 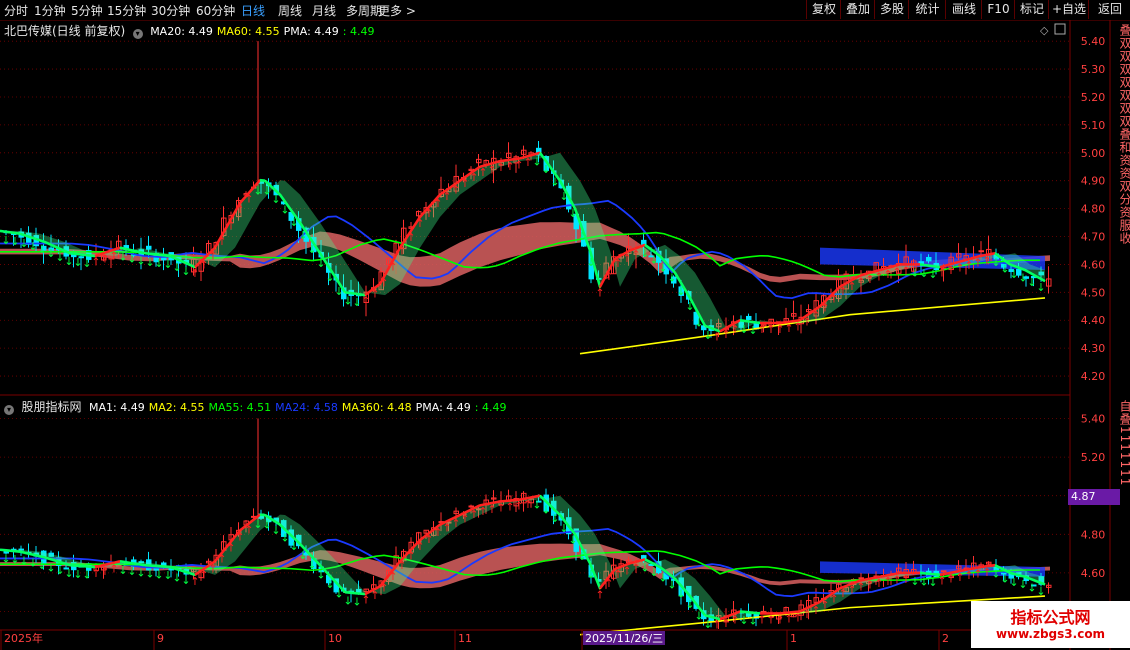 What do you see at coordinates (927, 9) in the screenshot?
I see `toolbar-button-3: 统计` at bounding box center [927, 9].